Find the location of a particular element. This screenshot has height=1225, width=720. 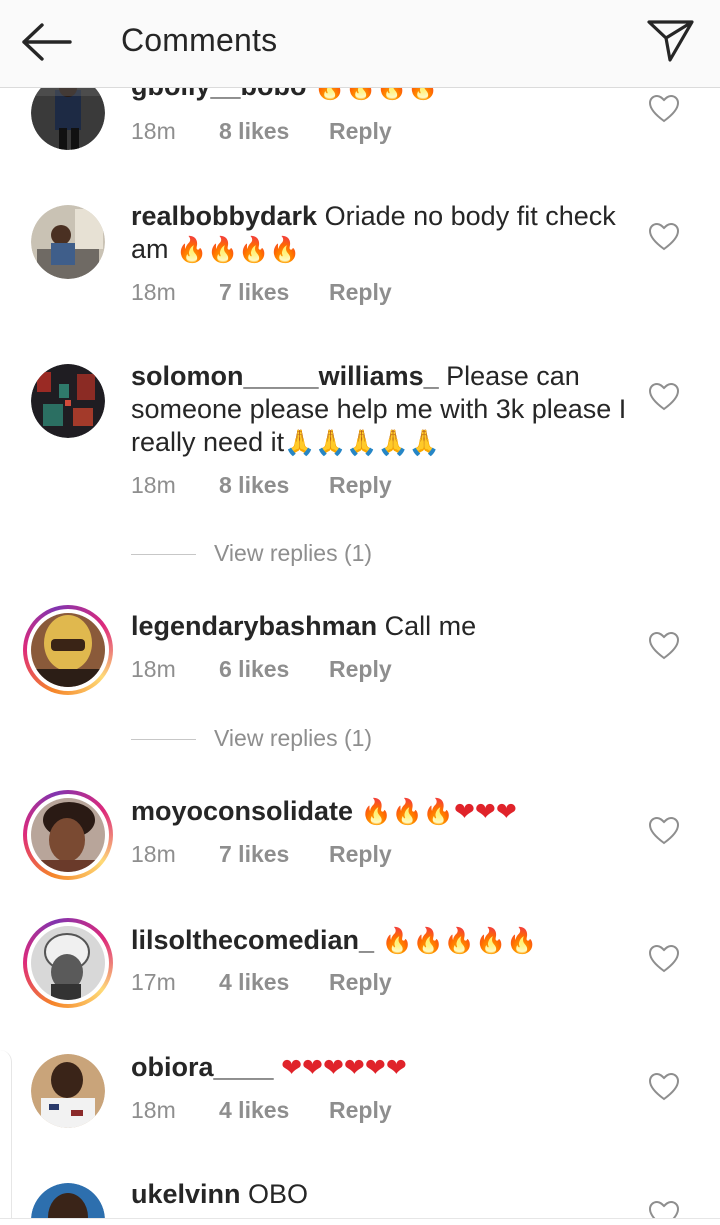

comment-username: legendarybashman is located at coordinates (254, 626).